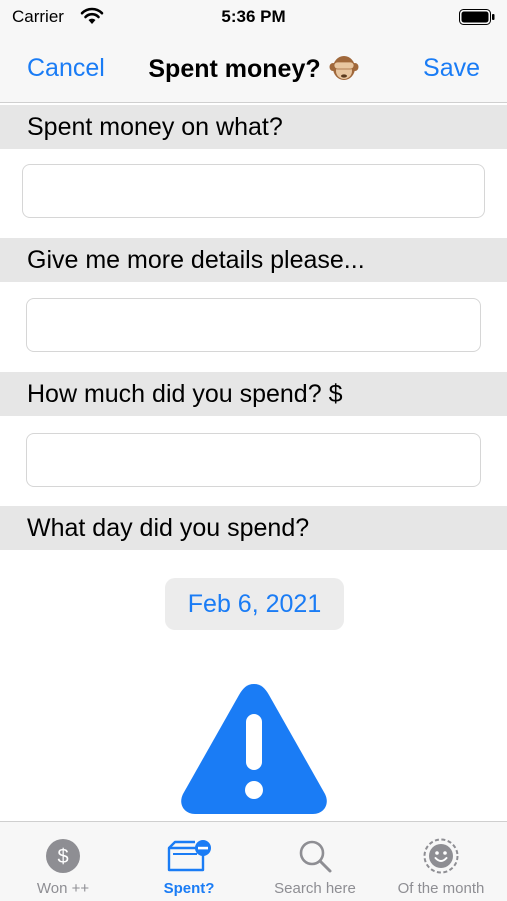 The height and width of the screenshot is (901, 507). I want to click on status-time: 5:36 PM, so click(253, 16).